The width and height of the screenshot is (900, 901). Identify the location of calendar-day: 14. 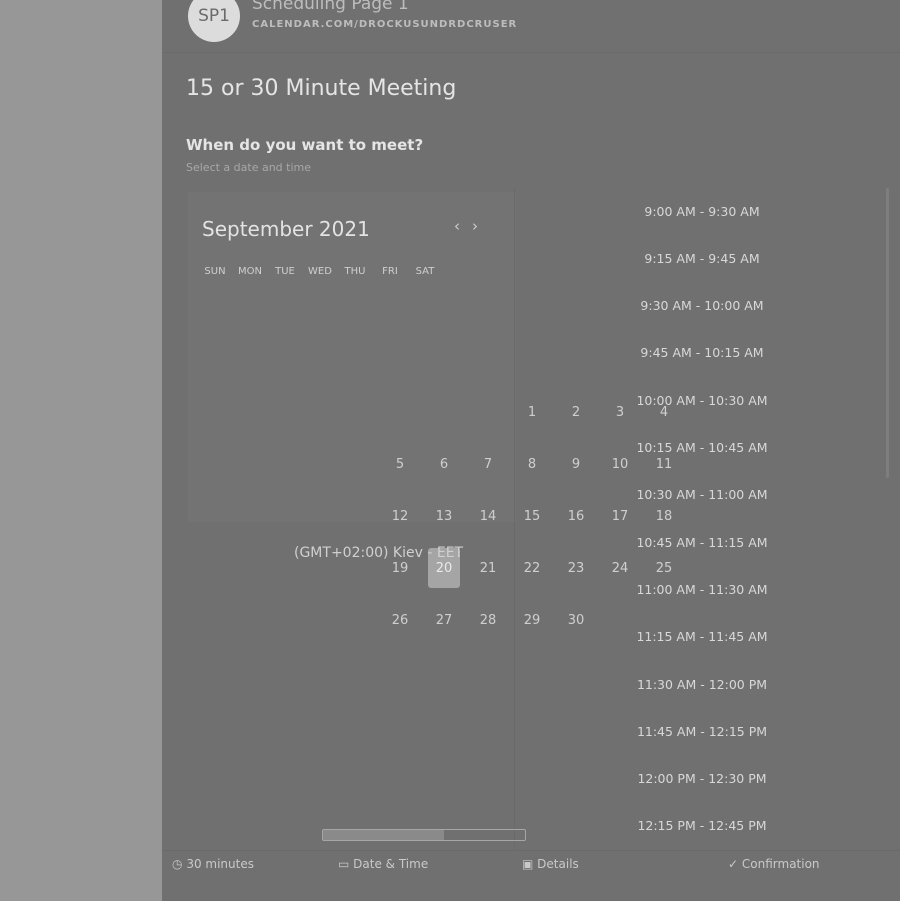
(488, 516).